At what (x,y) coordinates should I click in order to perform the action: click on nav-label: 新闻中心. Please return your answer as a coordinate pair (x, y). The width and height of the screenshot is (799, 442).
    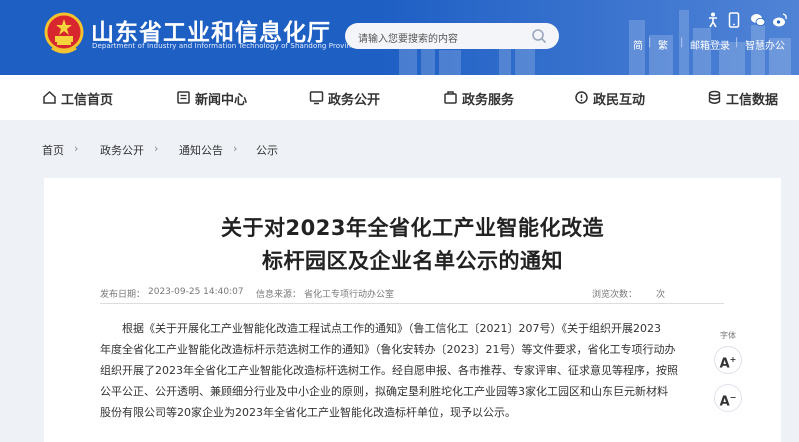
    Looking at the image, I should click on (221, 100).